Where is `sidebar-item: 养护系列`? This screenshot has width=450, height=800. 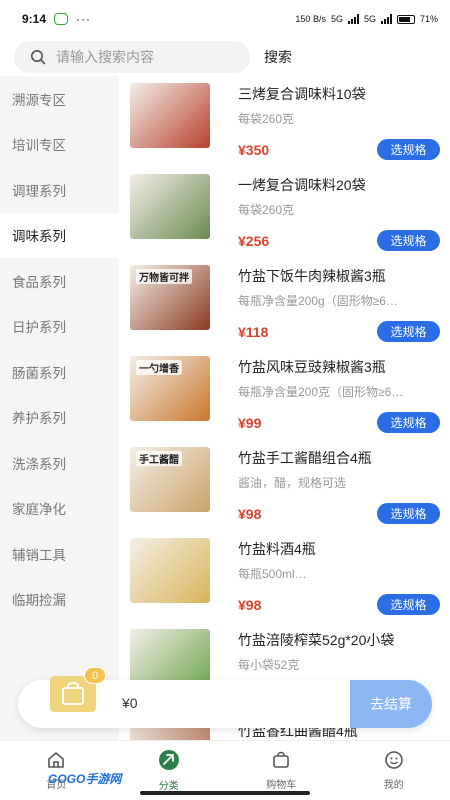
sidebar-item: 养护系列 is located at coordinates (59, 418).